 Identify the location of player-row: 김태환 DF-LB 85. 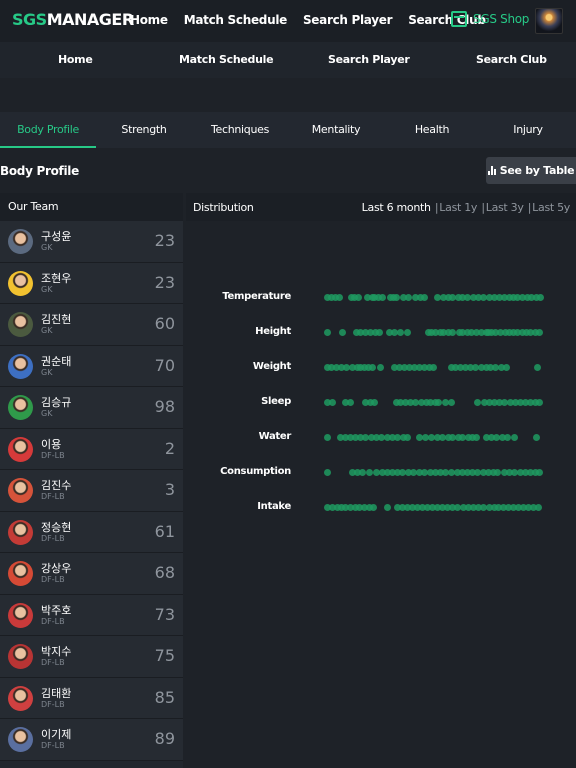
(91, 698).